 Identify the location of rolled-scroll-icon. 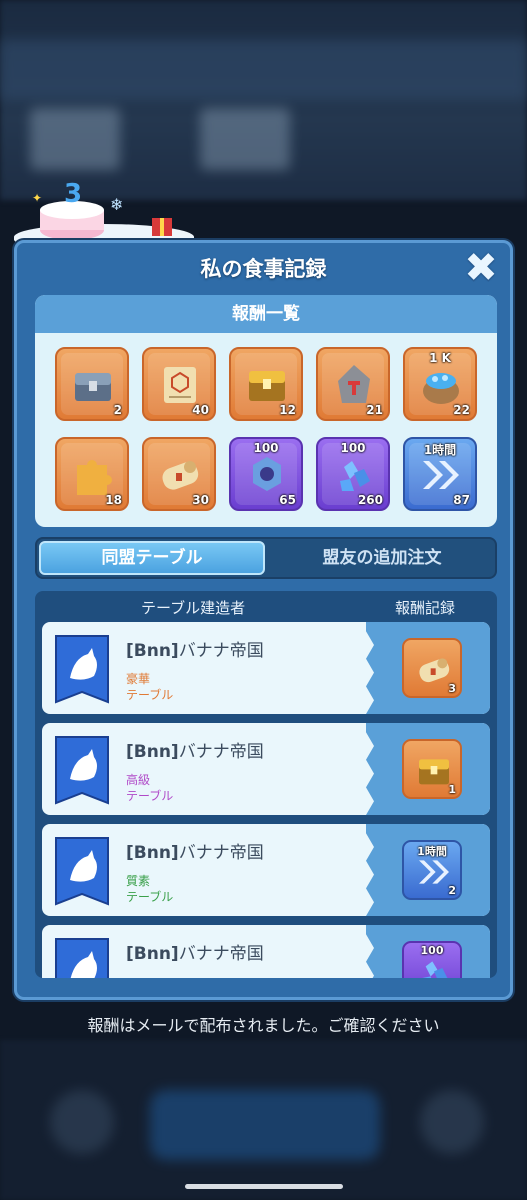
(180, 475).